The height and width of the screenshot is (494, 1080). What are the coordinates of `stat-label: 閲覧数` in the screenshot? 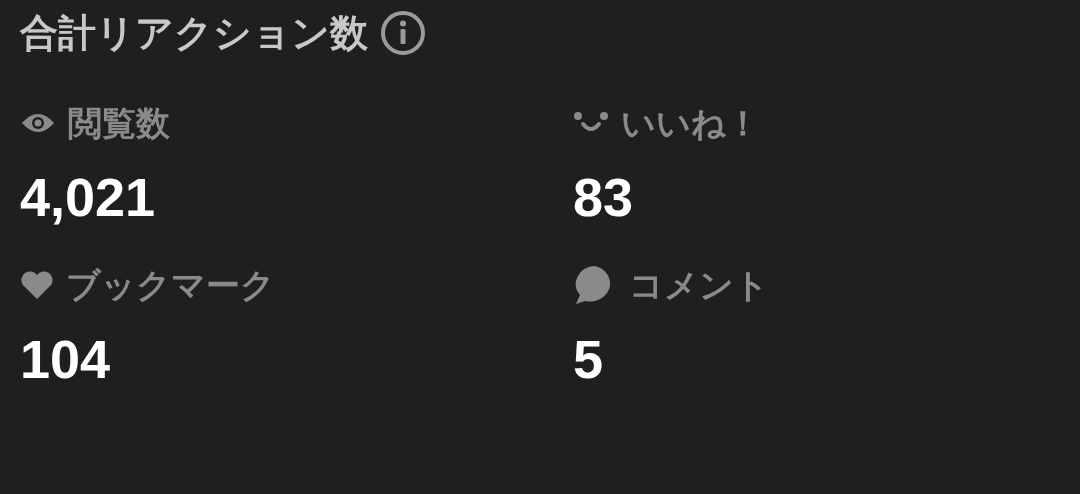 It's located at (119, 123).